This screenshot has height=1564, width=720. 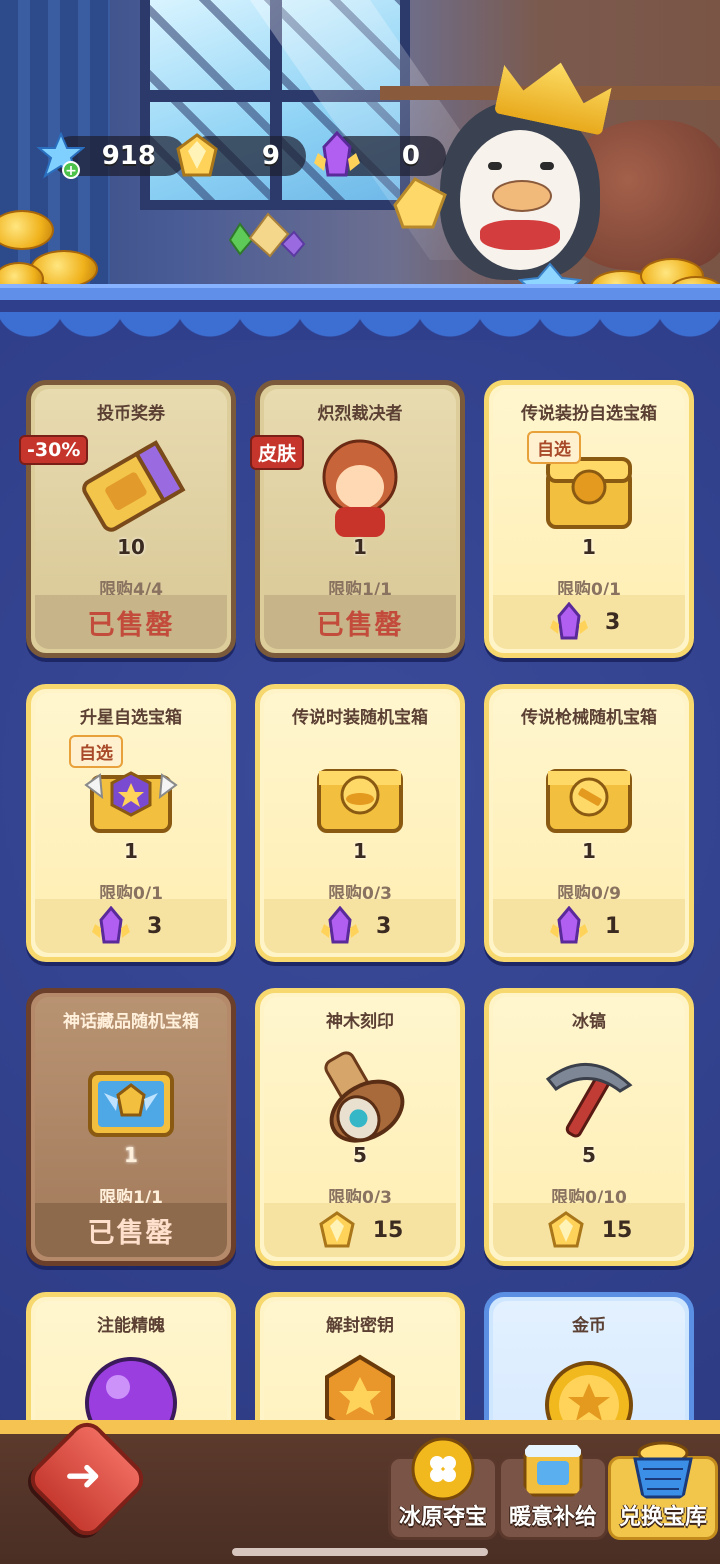 I want to click on shop-item-card: 传说时装随机宝箱 1 限购0/3 3, so click(x=360, y=823).